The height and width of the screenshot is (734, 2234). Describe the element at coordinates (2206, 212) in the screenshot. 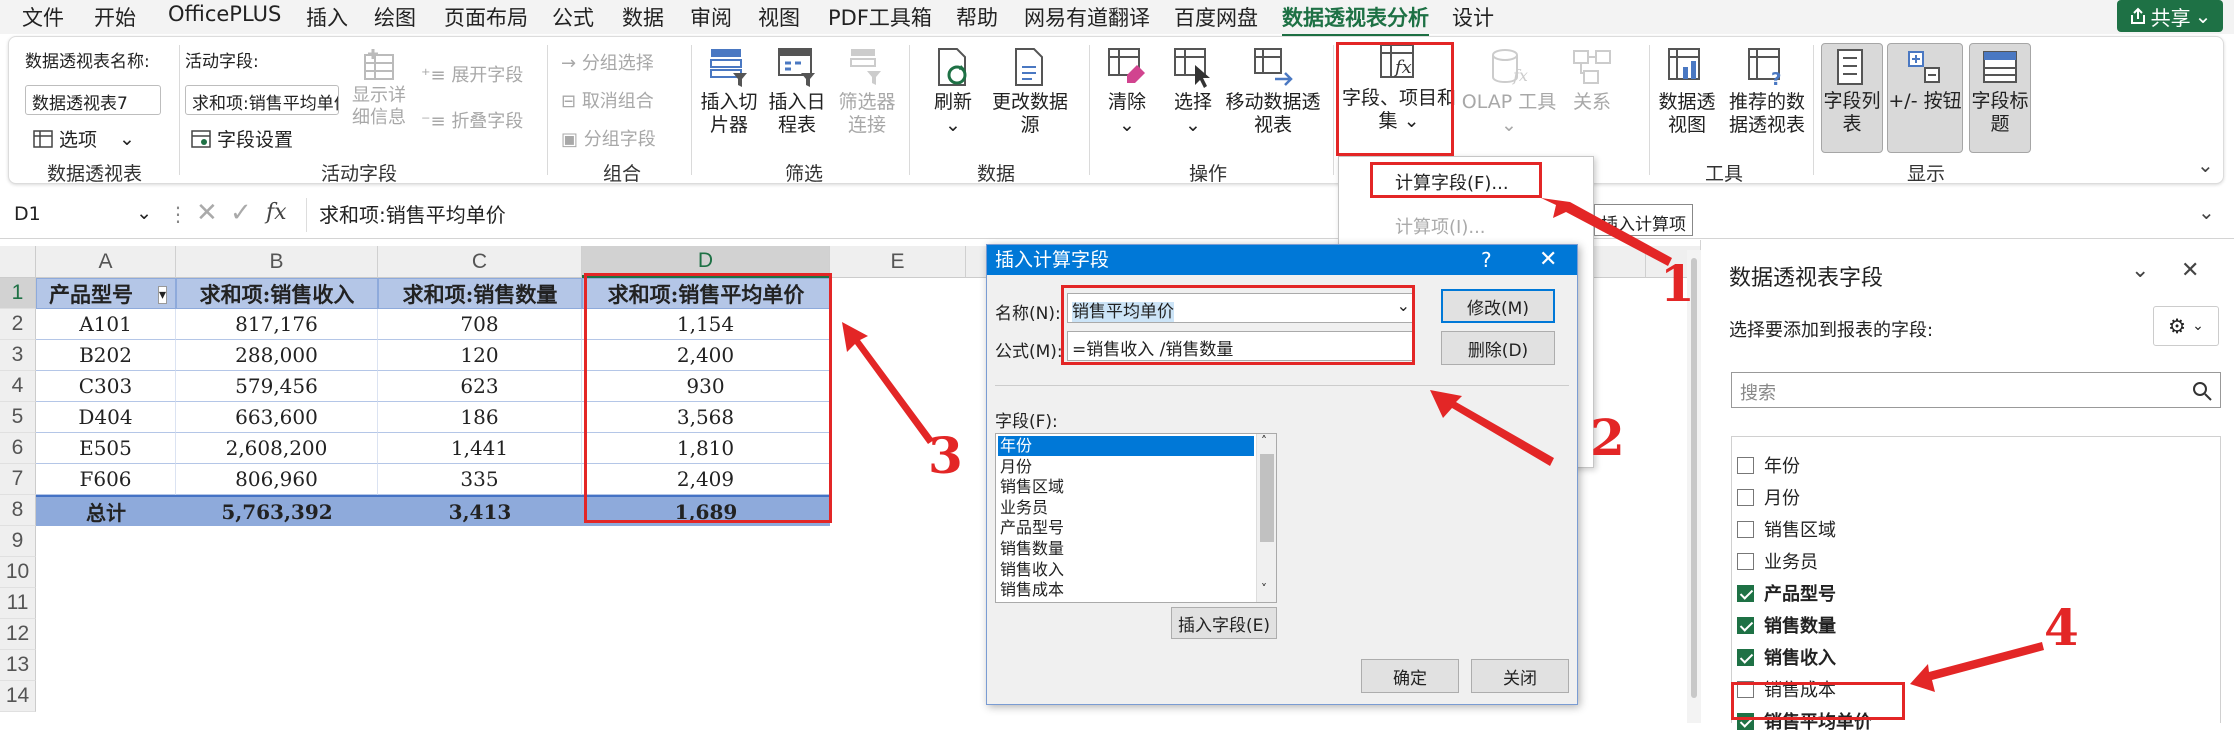

I see `expand-formula-icon: ⌄` at that location.